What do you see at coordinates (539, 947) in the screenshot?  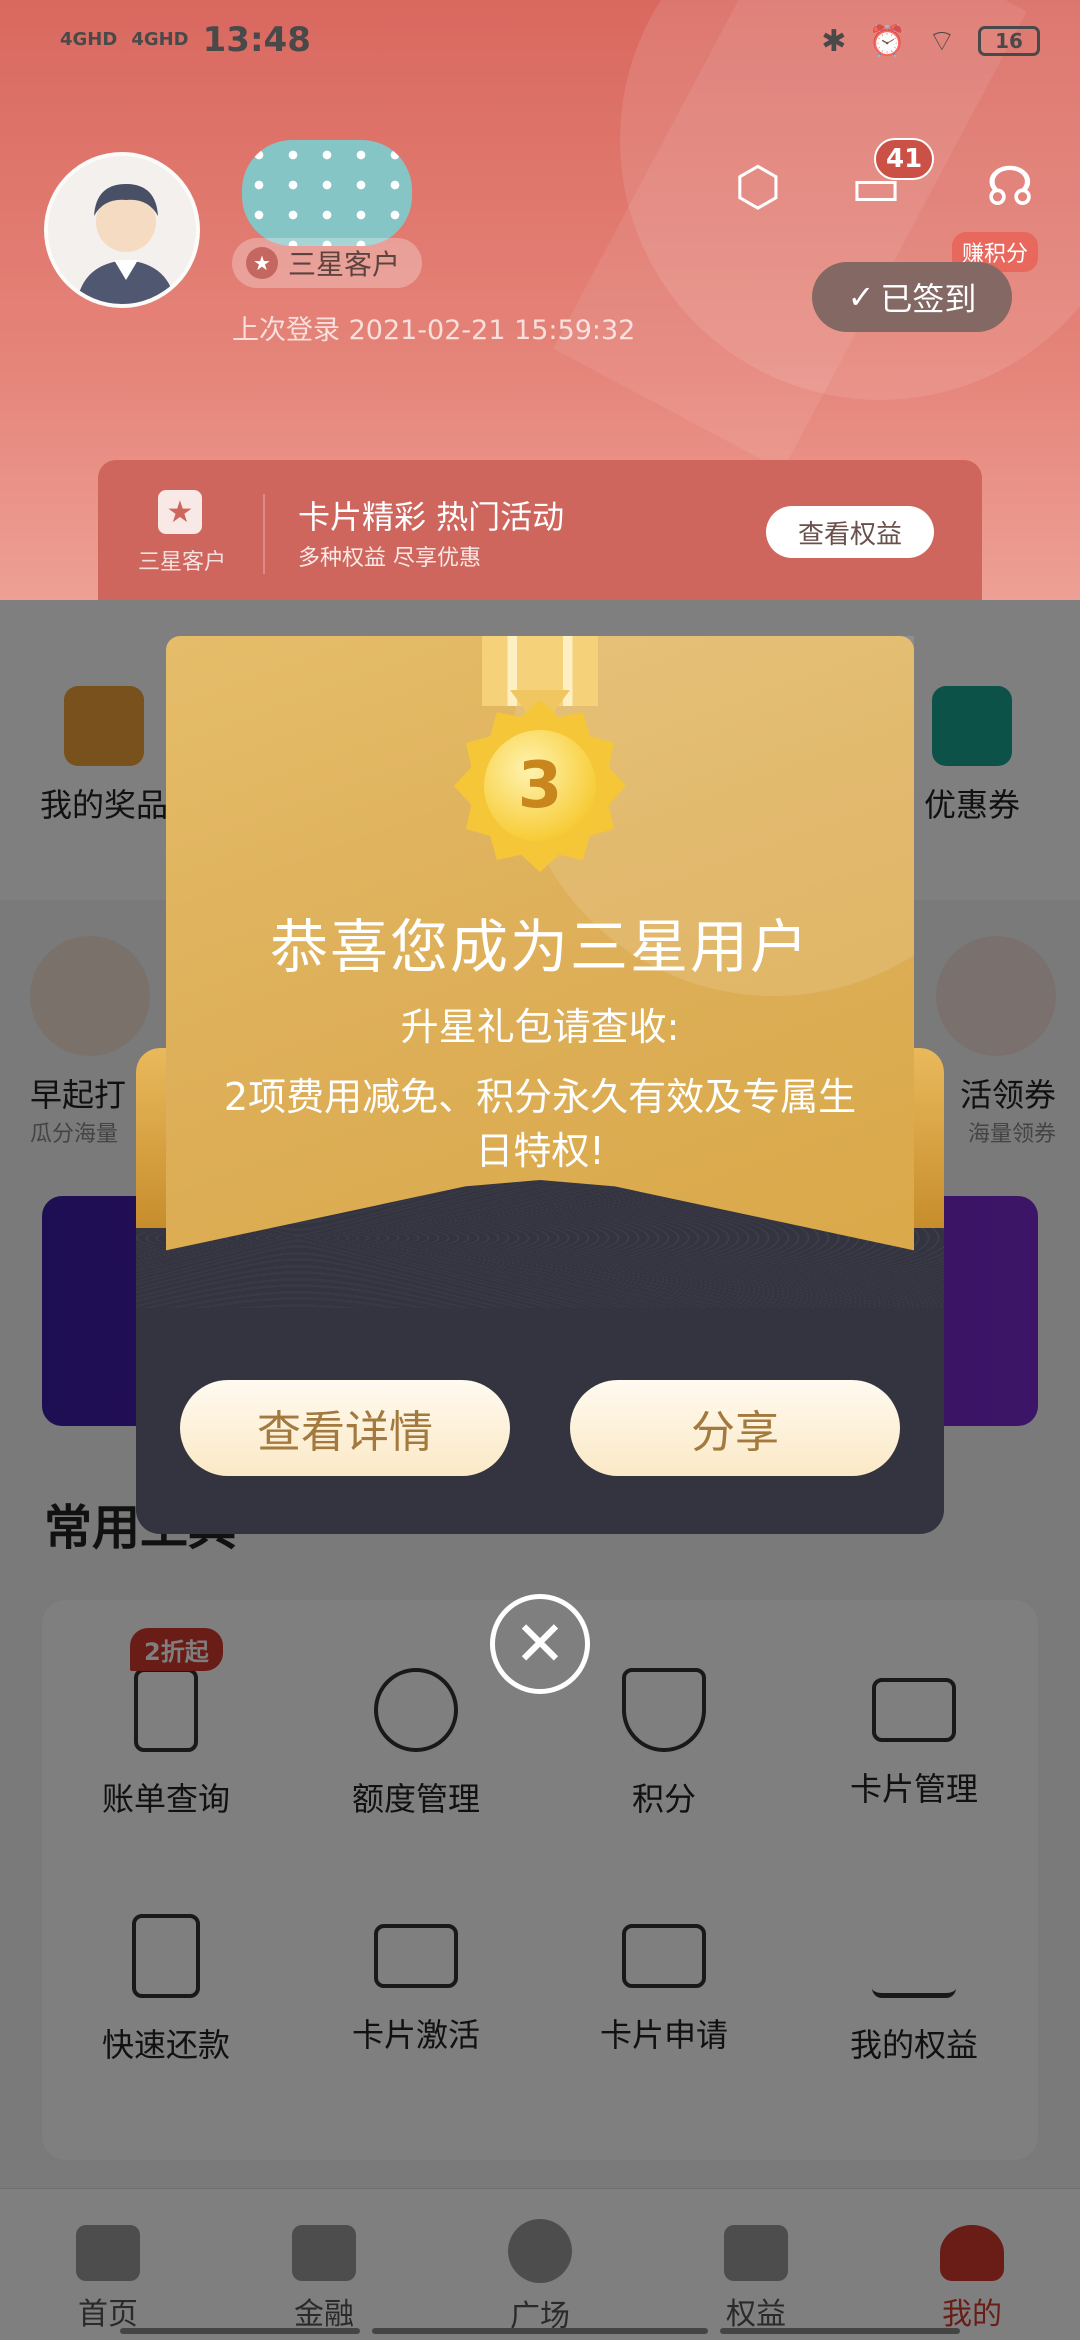 I see `modal-title: 恭喜您成为三星用户` at bounding box center [539, 947].